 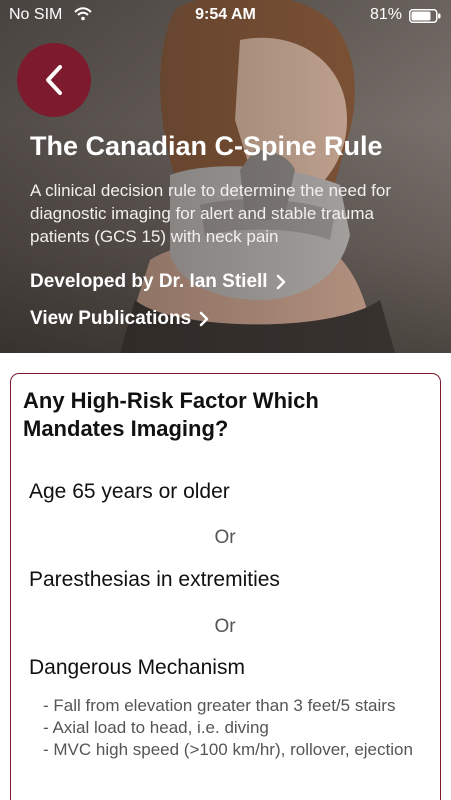 What do you see at coordinates (206, 146) in the screenshot?
I see `page-title: The Canadian C-Spine Rule` at bounding box center [206, 146].